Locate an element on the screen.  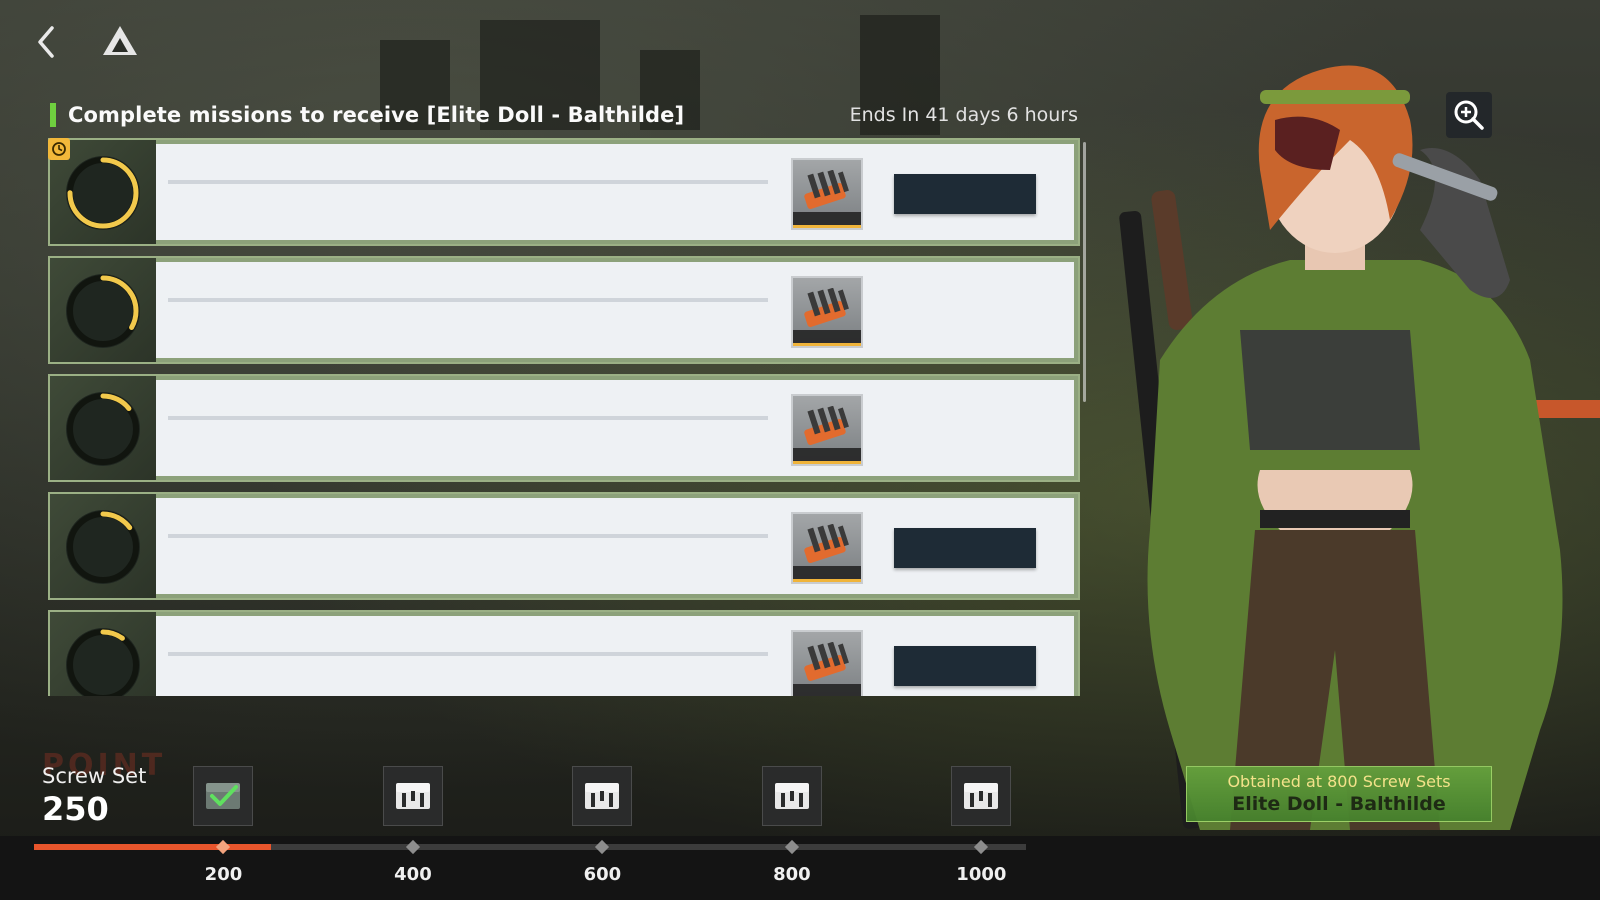
milestone-label: 400 is located at coordinates (413, 874).